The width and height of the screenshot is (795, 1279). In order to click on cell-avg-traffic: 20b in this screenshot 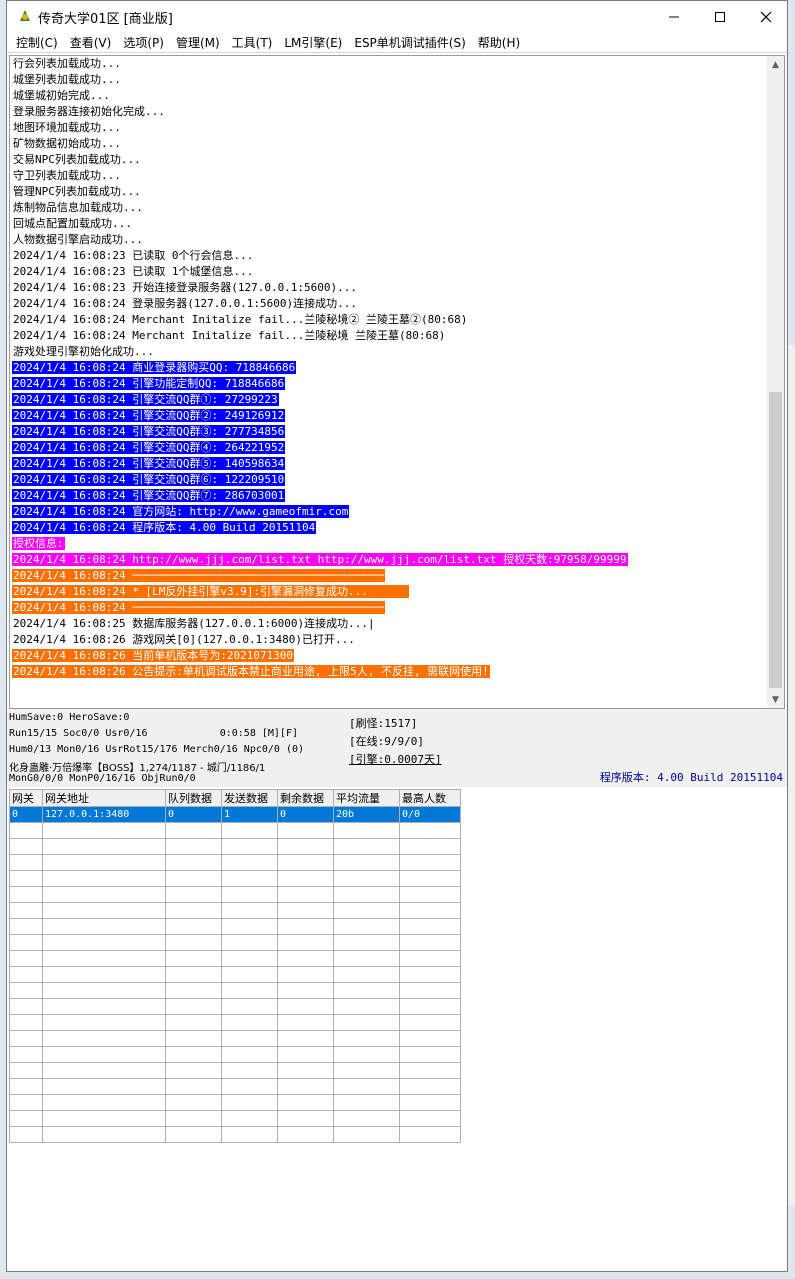, I will do `click(366, 814)`.